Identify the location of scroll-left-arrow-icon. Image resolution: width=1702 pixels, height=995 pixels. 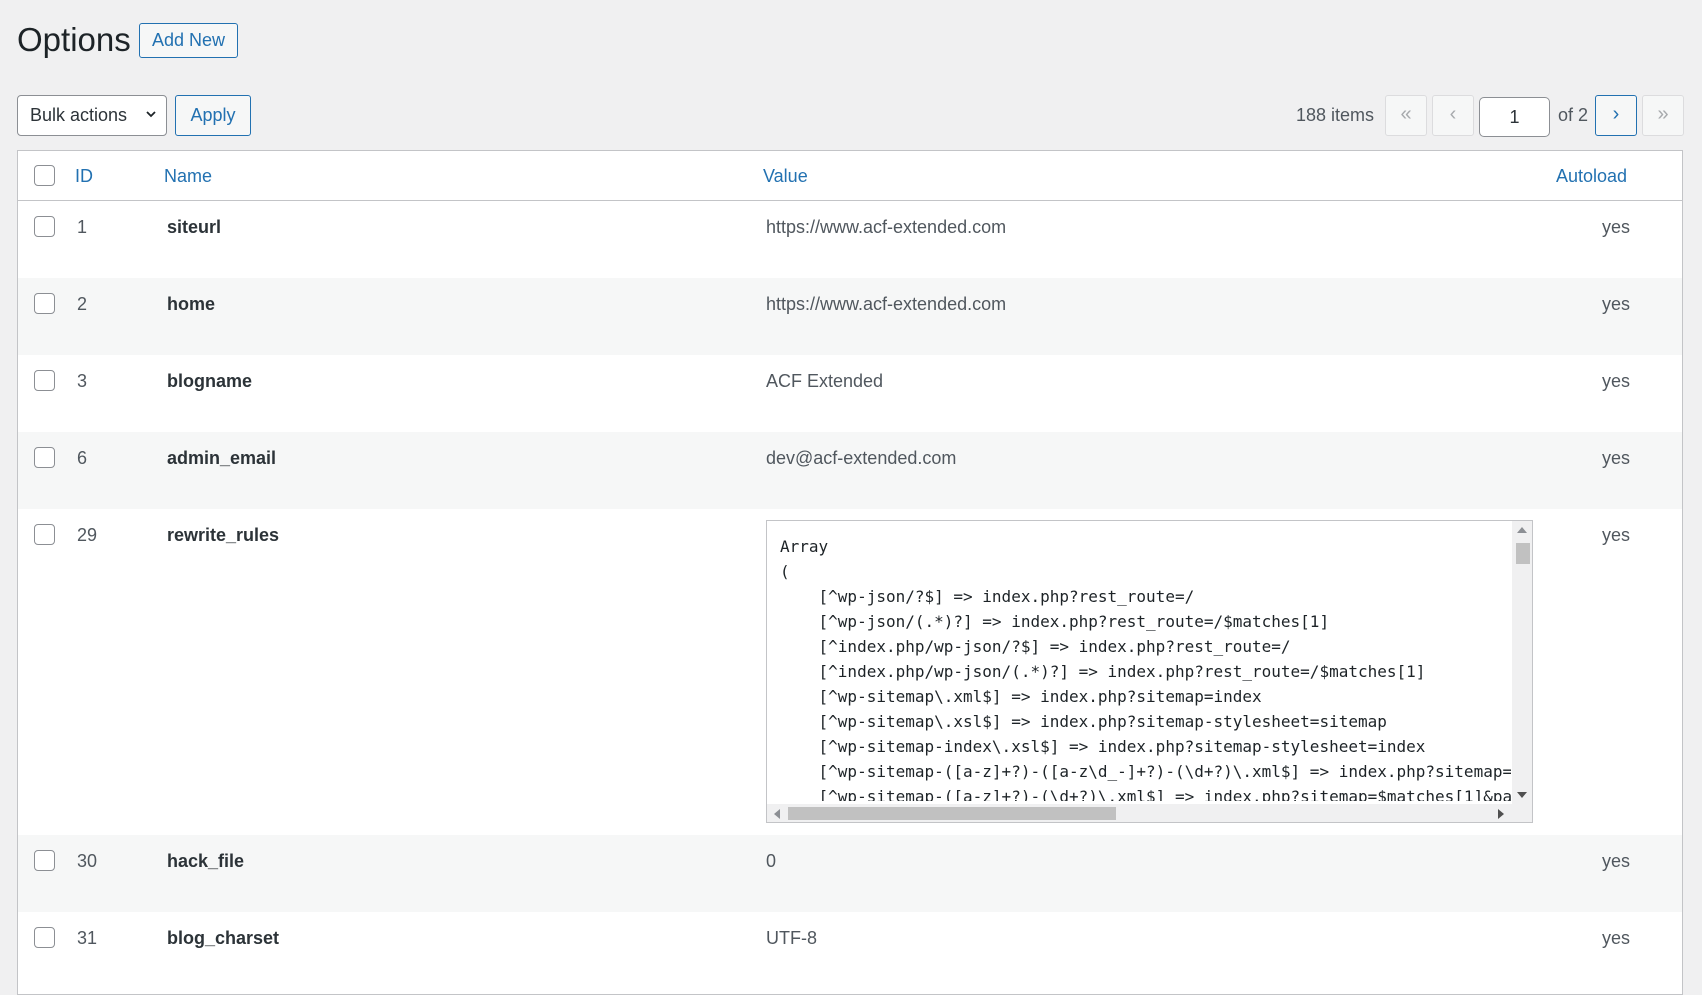
(777, 814).